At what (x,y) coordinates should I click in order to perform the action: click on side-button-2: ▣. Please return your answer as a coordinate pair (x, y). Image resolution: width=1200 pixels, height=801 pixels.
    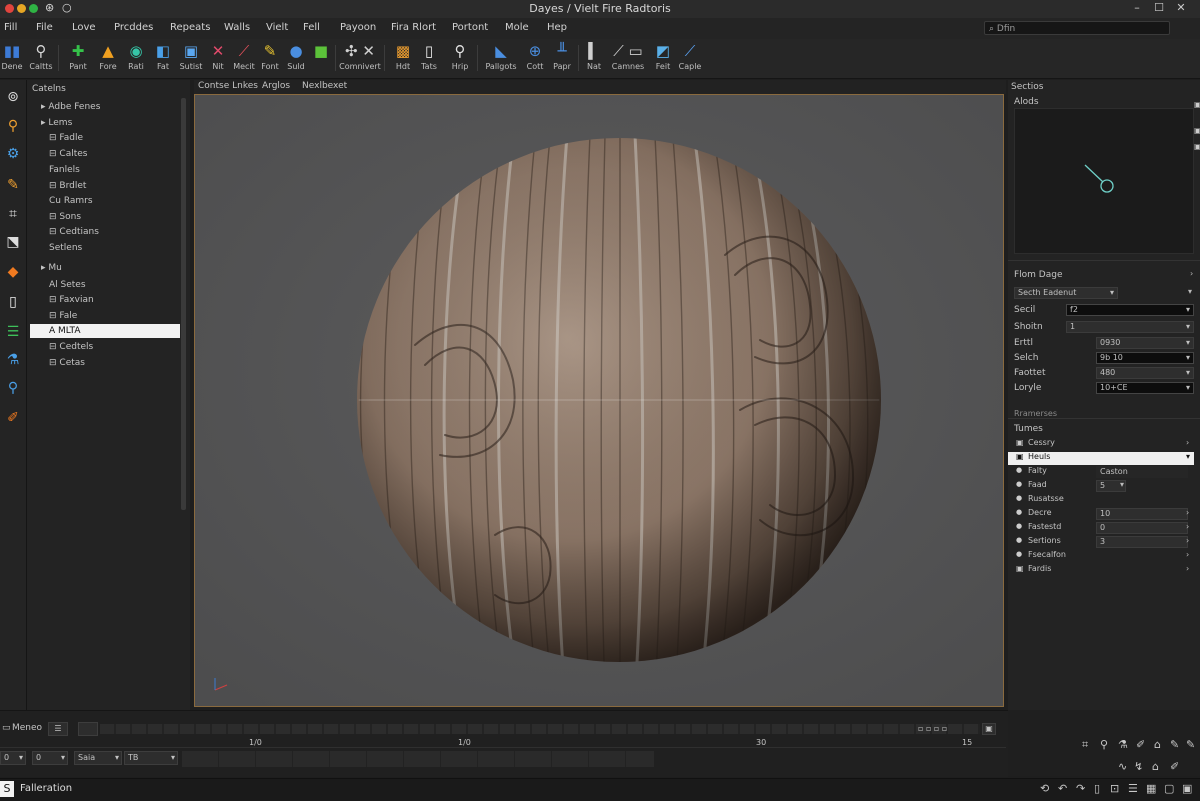
    Looking at the image, I should click on (1197, 130).